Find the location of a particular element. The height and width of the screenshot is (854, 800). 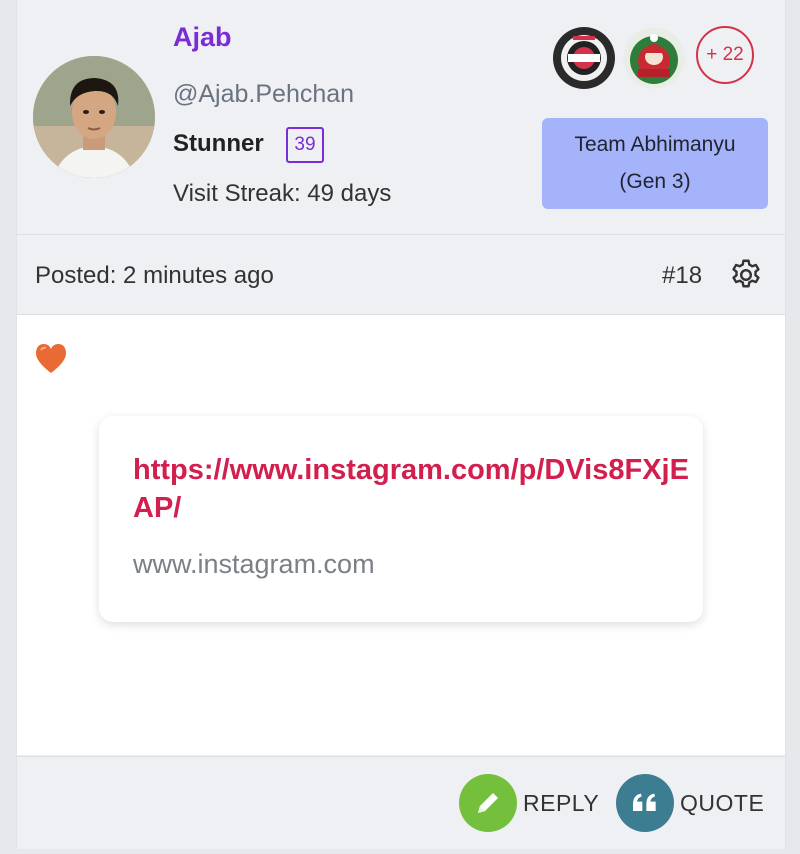

level-badge: 39 is located at coordinates (305, 145).